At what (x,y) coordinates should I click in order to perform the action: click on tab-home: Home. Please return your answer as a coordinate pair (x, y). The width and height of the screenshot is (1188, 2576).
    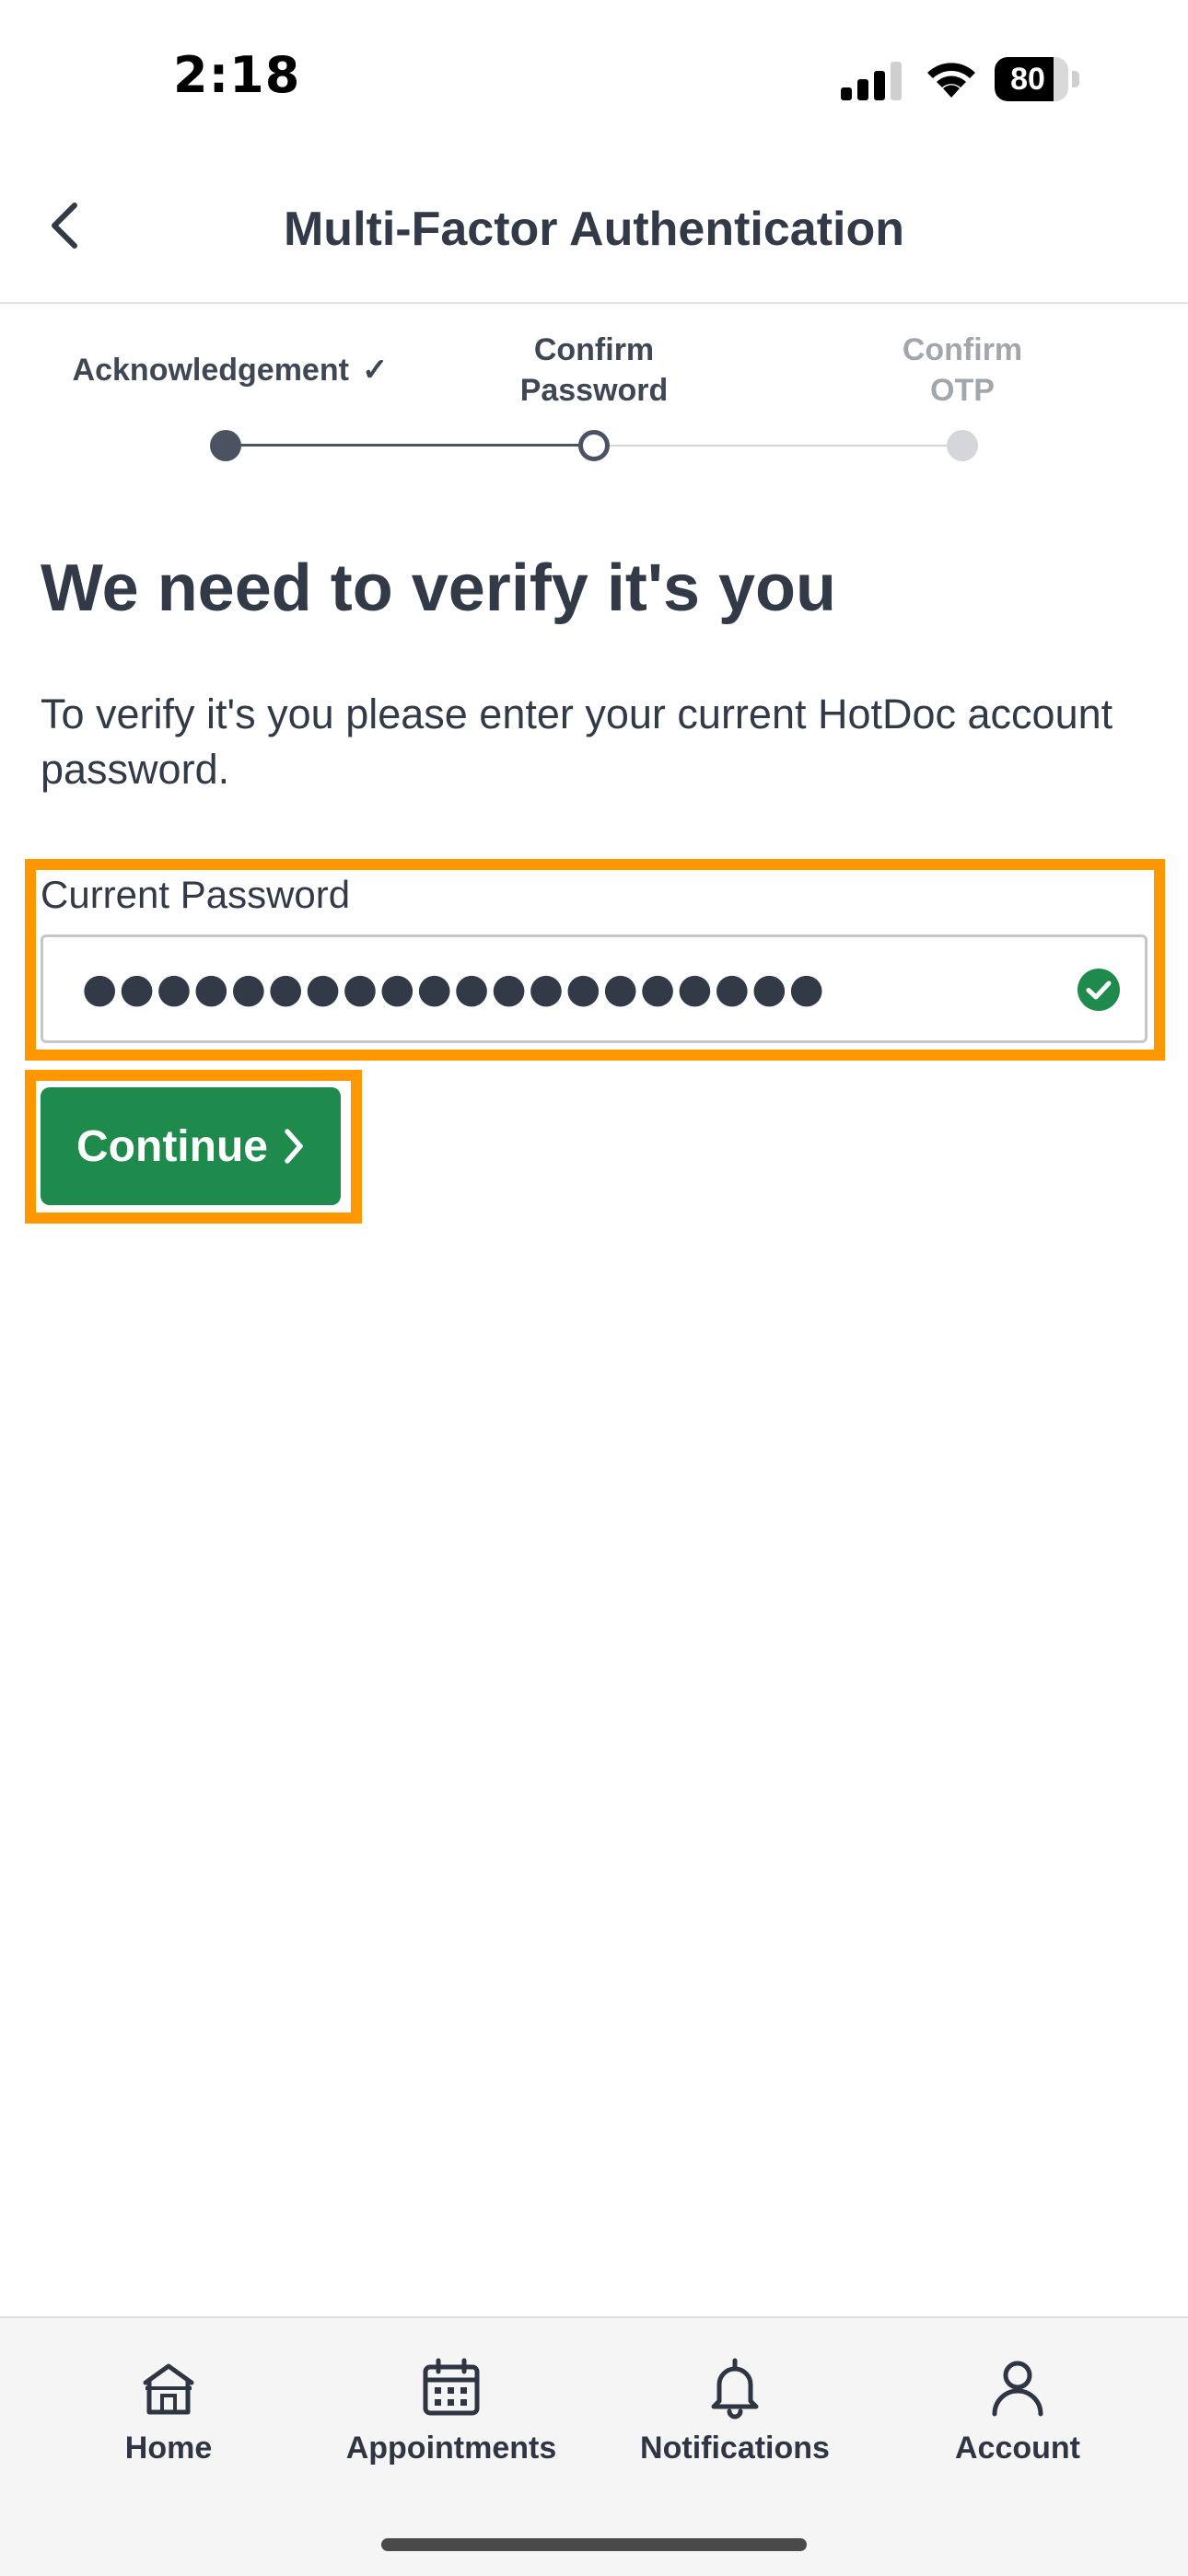
    Looking at the image, I should click on (168, 2419).